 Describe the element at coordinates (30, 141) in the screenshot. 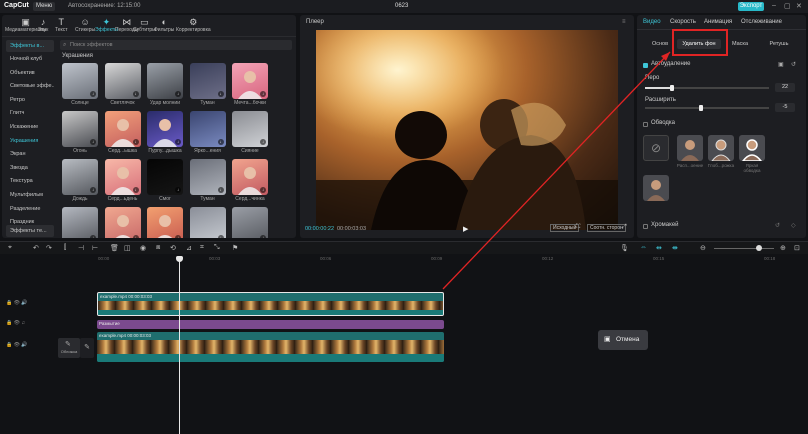

I see `category-item: Украшения` at that location.